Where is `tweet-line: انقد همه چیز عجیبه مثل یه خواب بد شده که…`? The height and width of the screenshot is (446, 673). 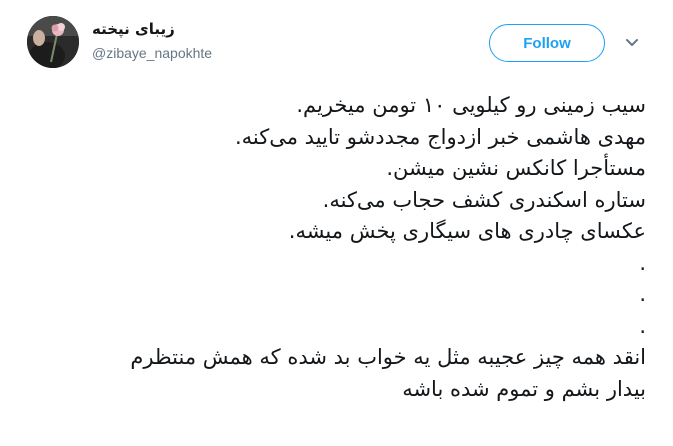 tweet-line: انقد همه چیز عجیبه مثل یه خواب بد شده که… is located at coordinates (388, 357).